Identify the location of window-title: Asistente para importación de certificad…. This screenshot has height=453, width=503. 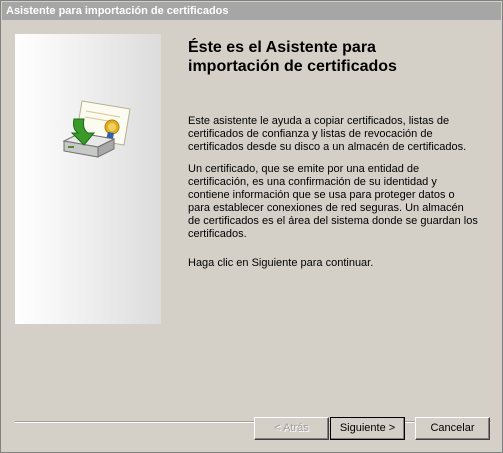
(117, 11).